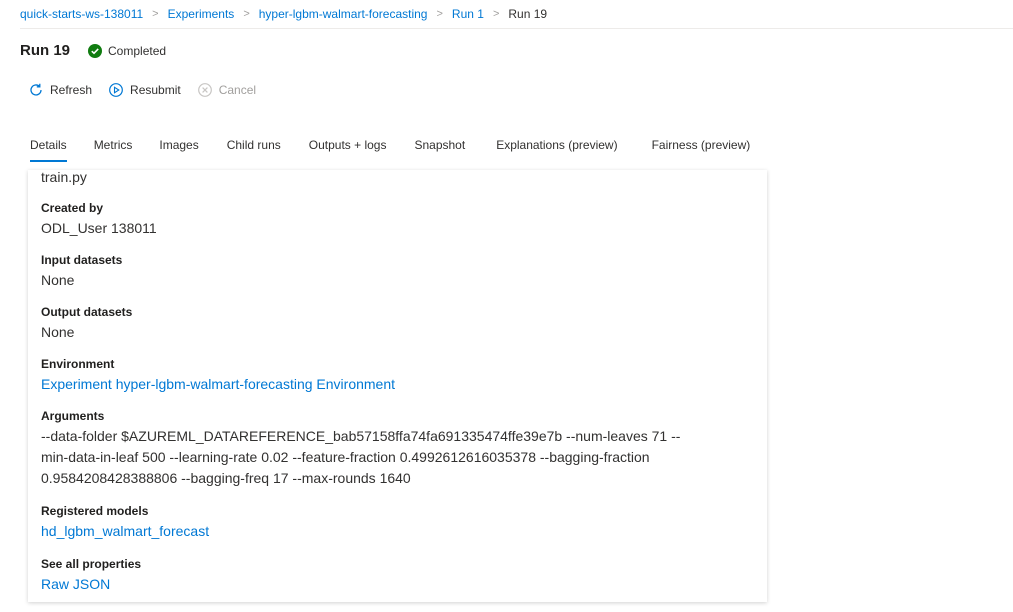  What do you see at coordinates (343, 14) in the screenshot?
I see `breadcrumb-experiment: hyper-lgbm-walmart-forecasting` at bounding box center [343, 14].